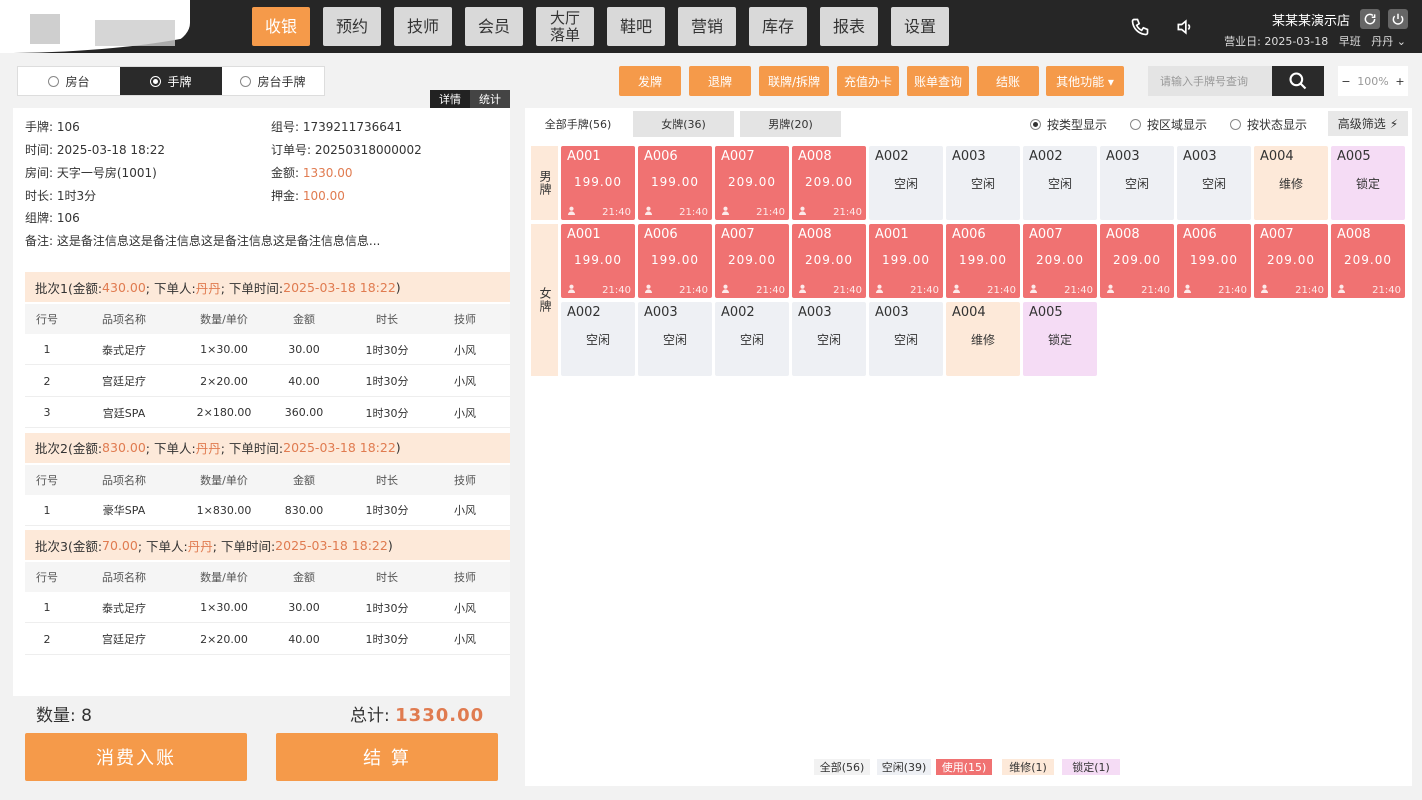 Image resolution: width=1422 pixels, height=800 pixels. What do you see at coordinates (964, 767) in the screenshot?
I see `legend-item: 使用(15)` at bounding box center [964, 767].